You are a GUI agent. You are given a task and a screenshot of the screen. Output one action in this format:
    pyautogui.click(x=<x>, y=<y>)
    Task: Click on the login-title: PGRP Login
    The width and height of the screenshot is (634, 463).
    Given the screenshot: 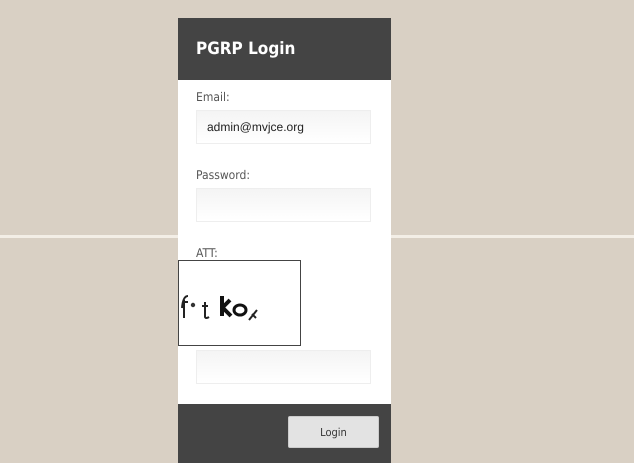 What is the action you would take?
    pyautogui.click(x=246, y=49)
    